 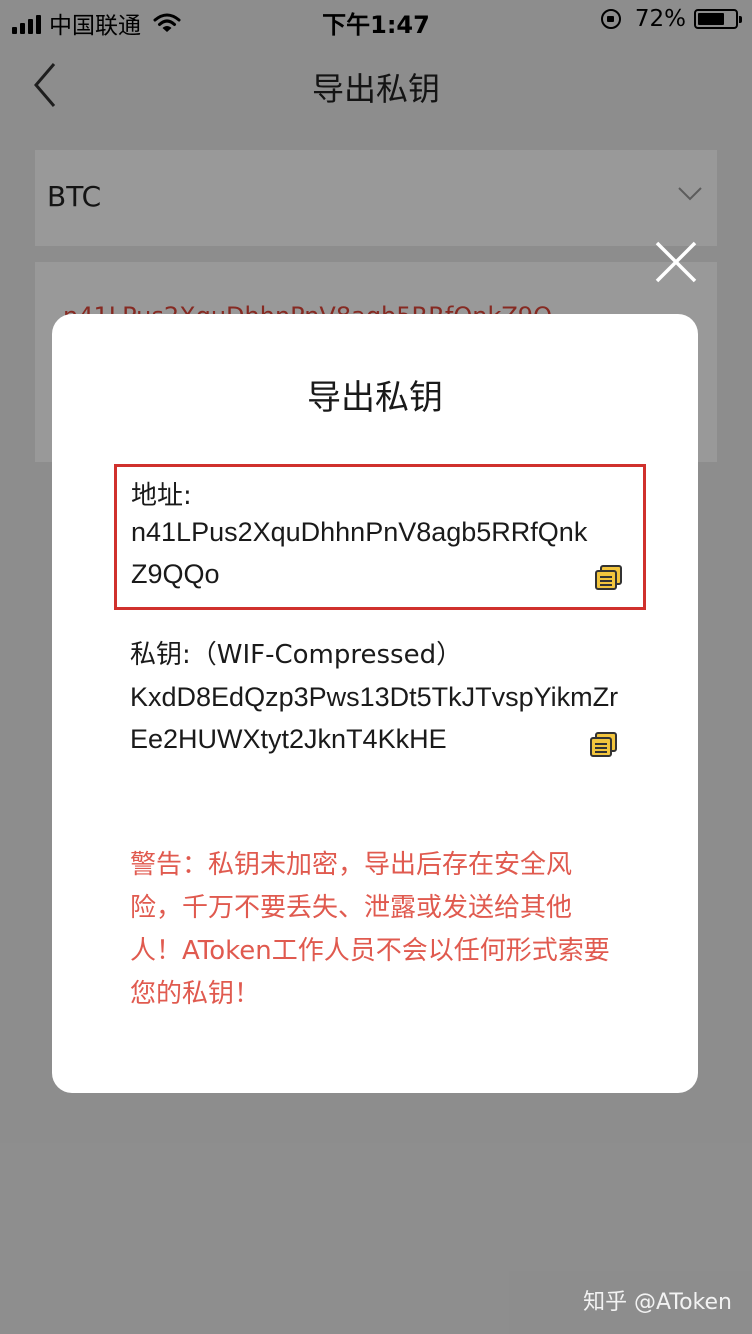 What do you see at coordinates (296, 655) in the screenshot?
I see `private-key-label: 私钥:（WIF-Compressed）` at bounding box center [296, 655].